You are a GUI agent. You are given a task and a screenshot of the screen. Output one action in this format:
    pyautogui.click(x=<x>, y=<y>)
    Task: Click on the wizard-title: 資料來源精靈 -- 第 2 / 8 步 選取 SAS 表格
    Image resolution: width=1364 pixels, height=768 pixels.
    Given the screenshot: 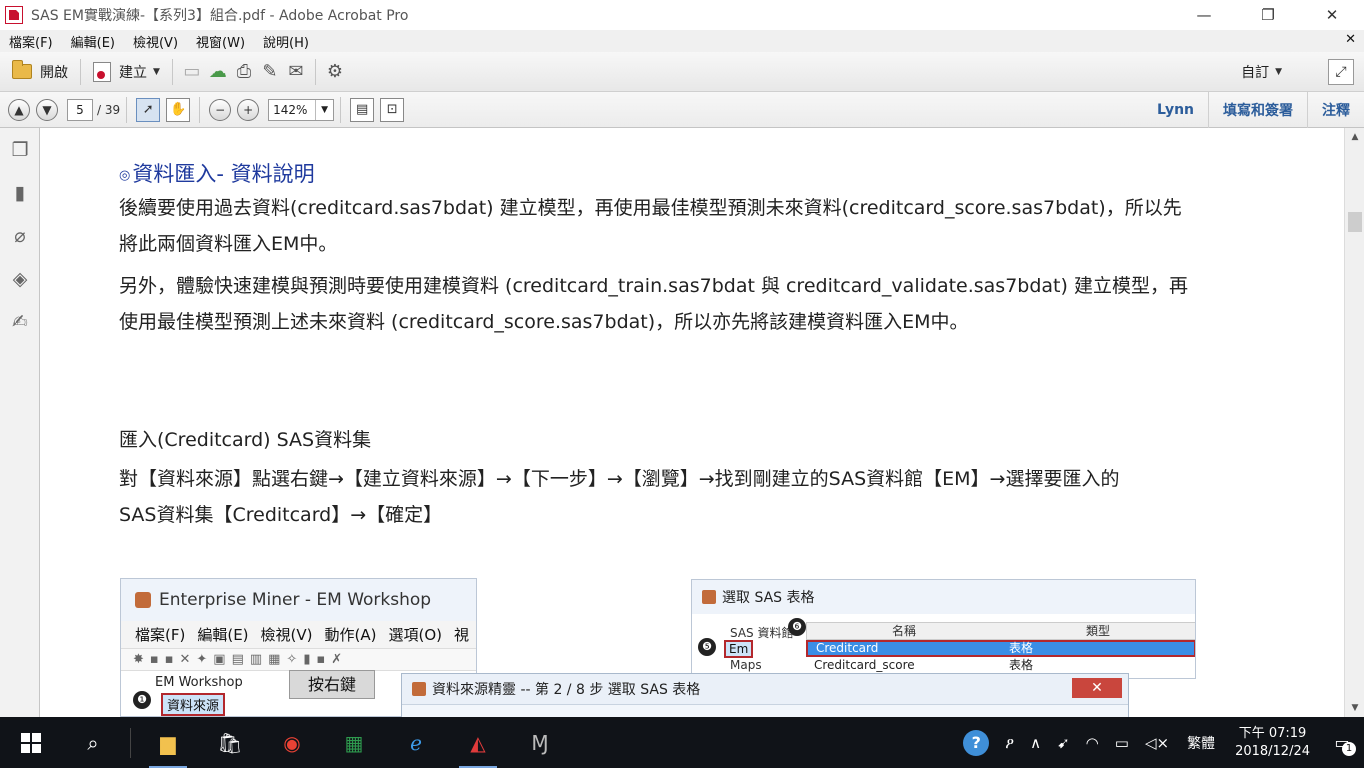 What is the action you would take?
    pyautogui.click(x=765, y=689)
    